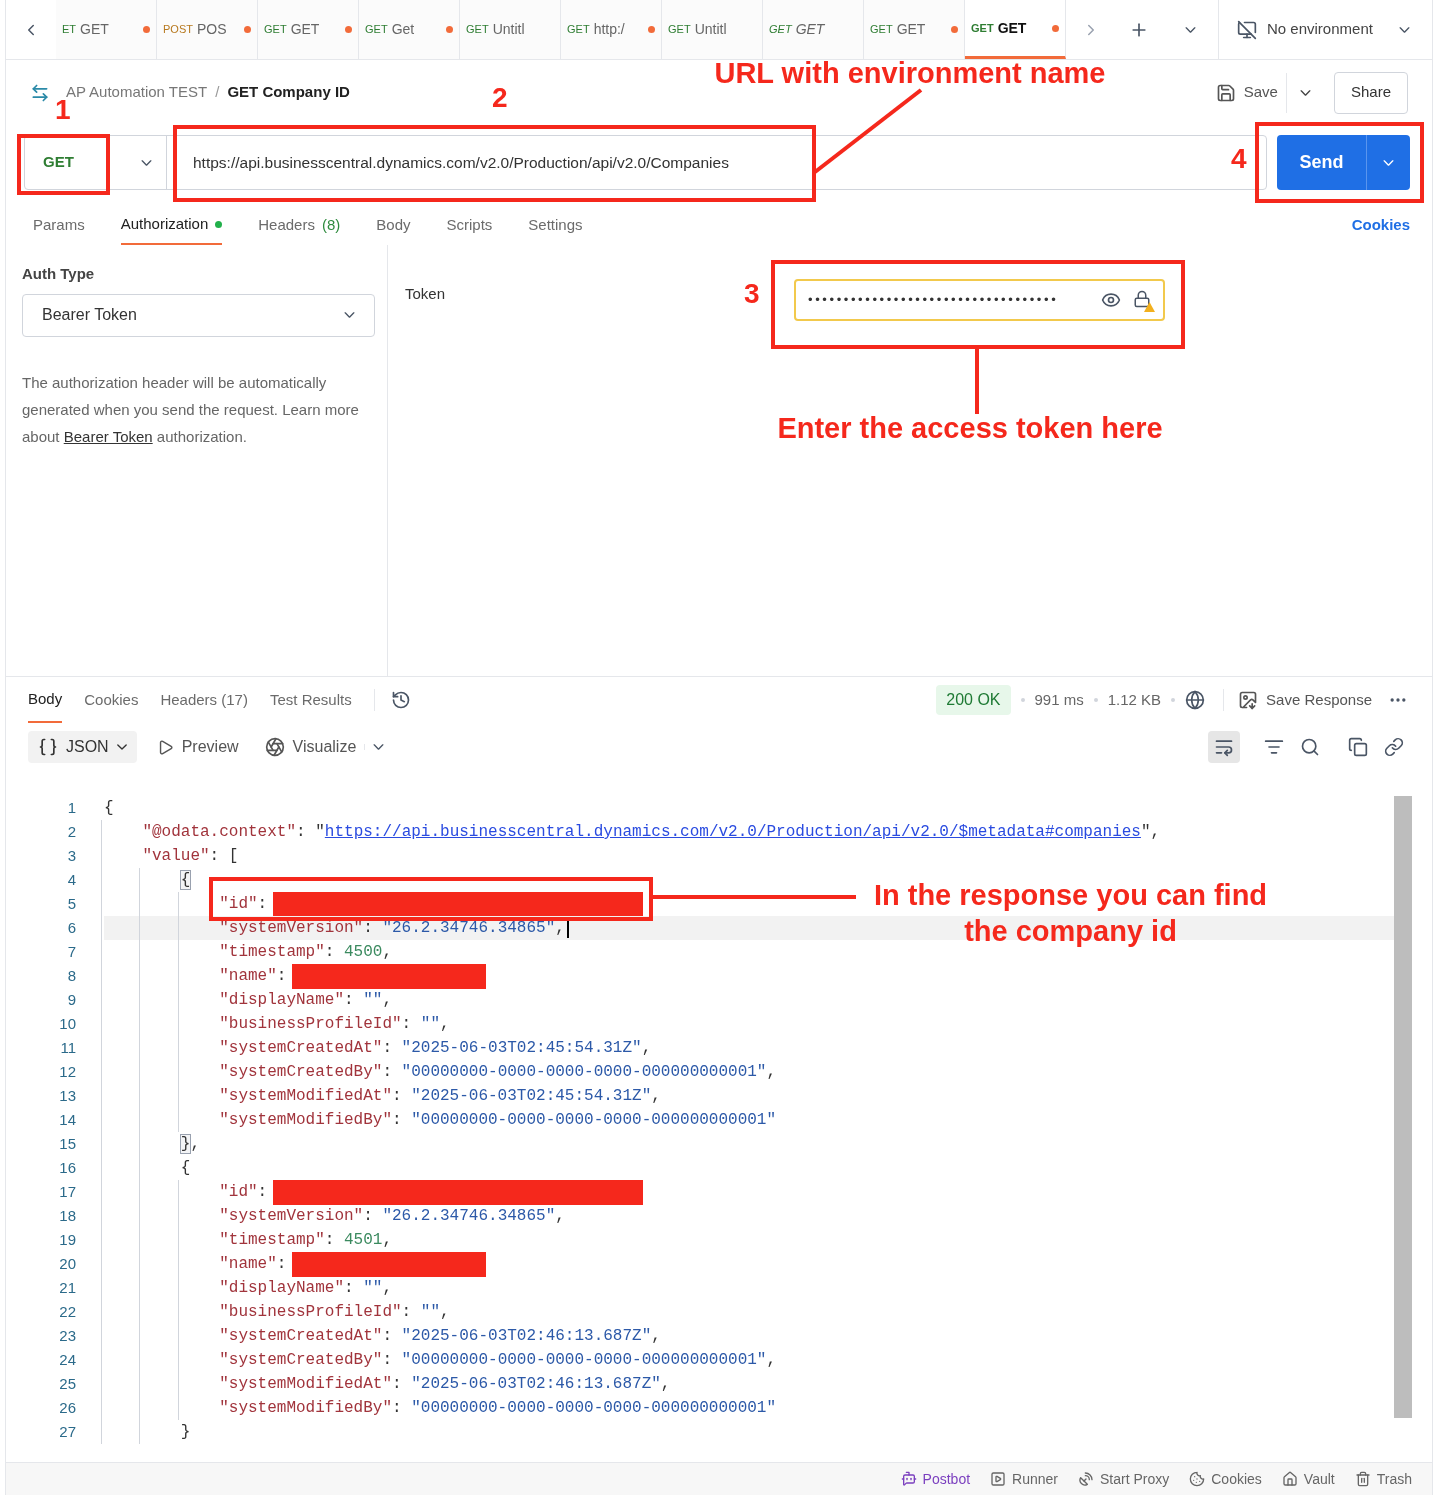 The width and height of the screenshot is (1434, 1512). I want to click on request-tab: POST POS, so click(207, 29).